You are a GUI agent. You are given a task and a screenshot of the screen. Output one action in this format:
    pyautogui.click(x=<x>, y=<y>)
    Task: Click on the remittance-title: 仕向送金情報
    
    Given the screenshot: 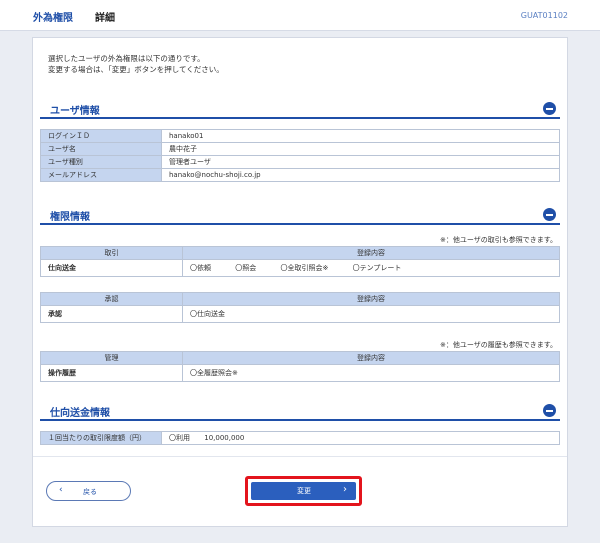 What is the action you would take?
    pyautogui.click(x=80, y=413)
    